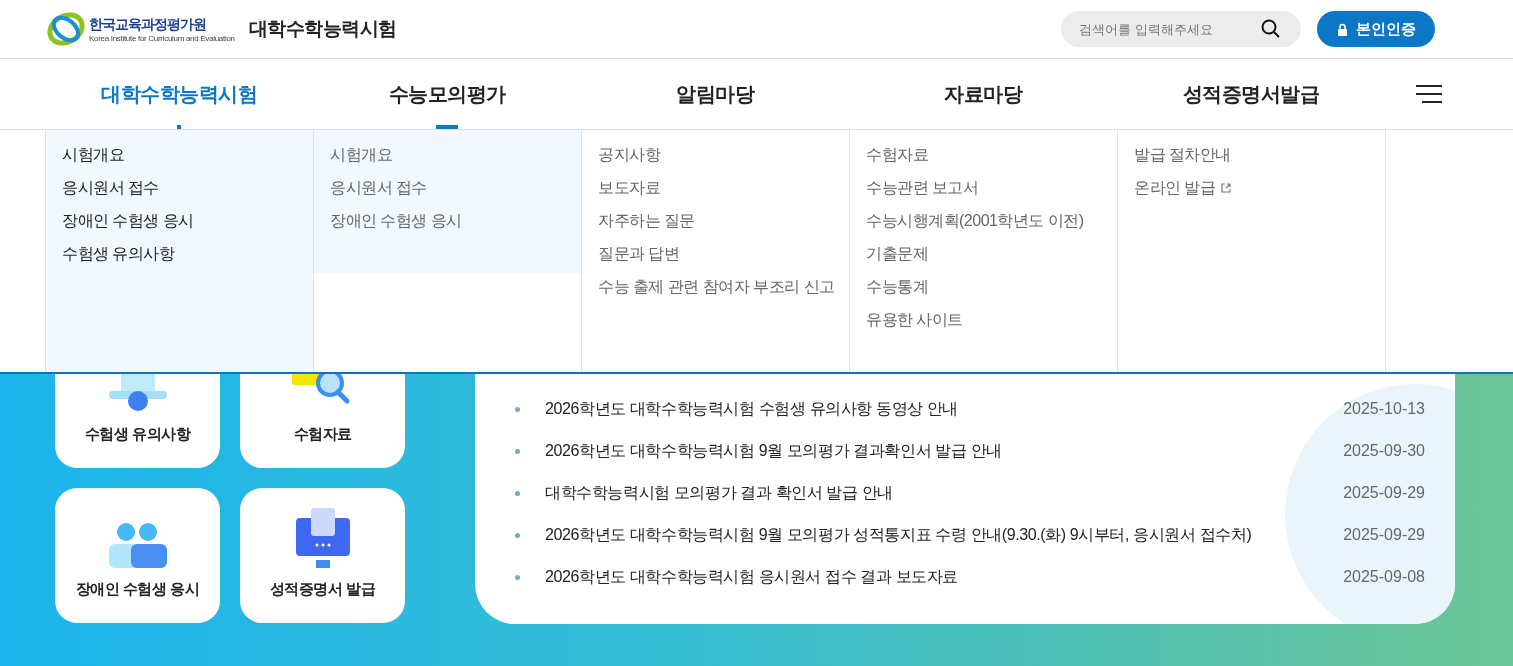 This screenshot has height=666, width=1513. I want to click on submenu-link: 유용한 사이트, so click(991, 320).